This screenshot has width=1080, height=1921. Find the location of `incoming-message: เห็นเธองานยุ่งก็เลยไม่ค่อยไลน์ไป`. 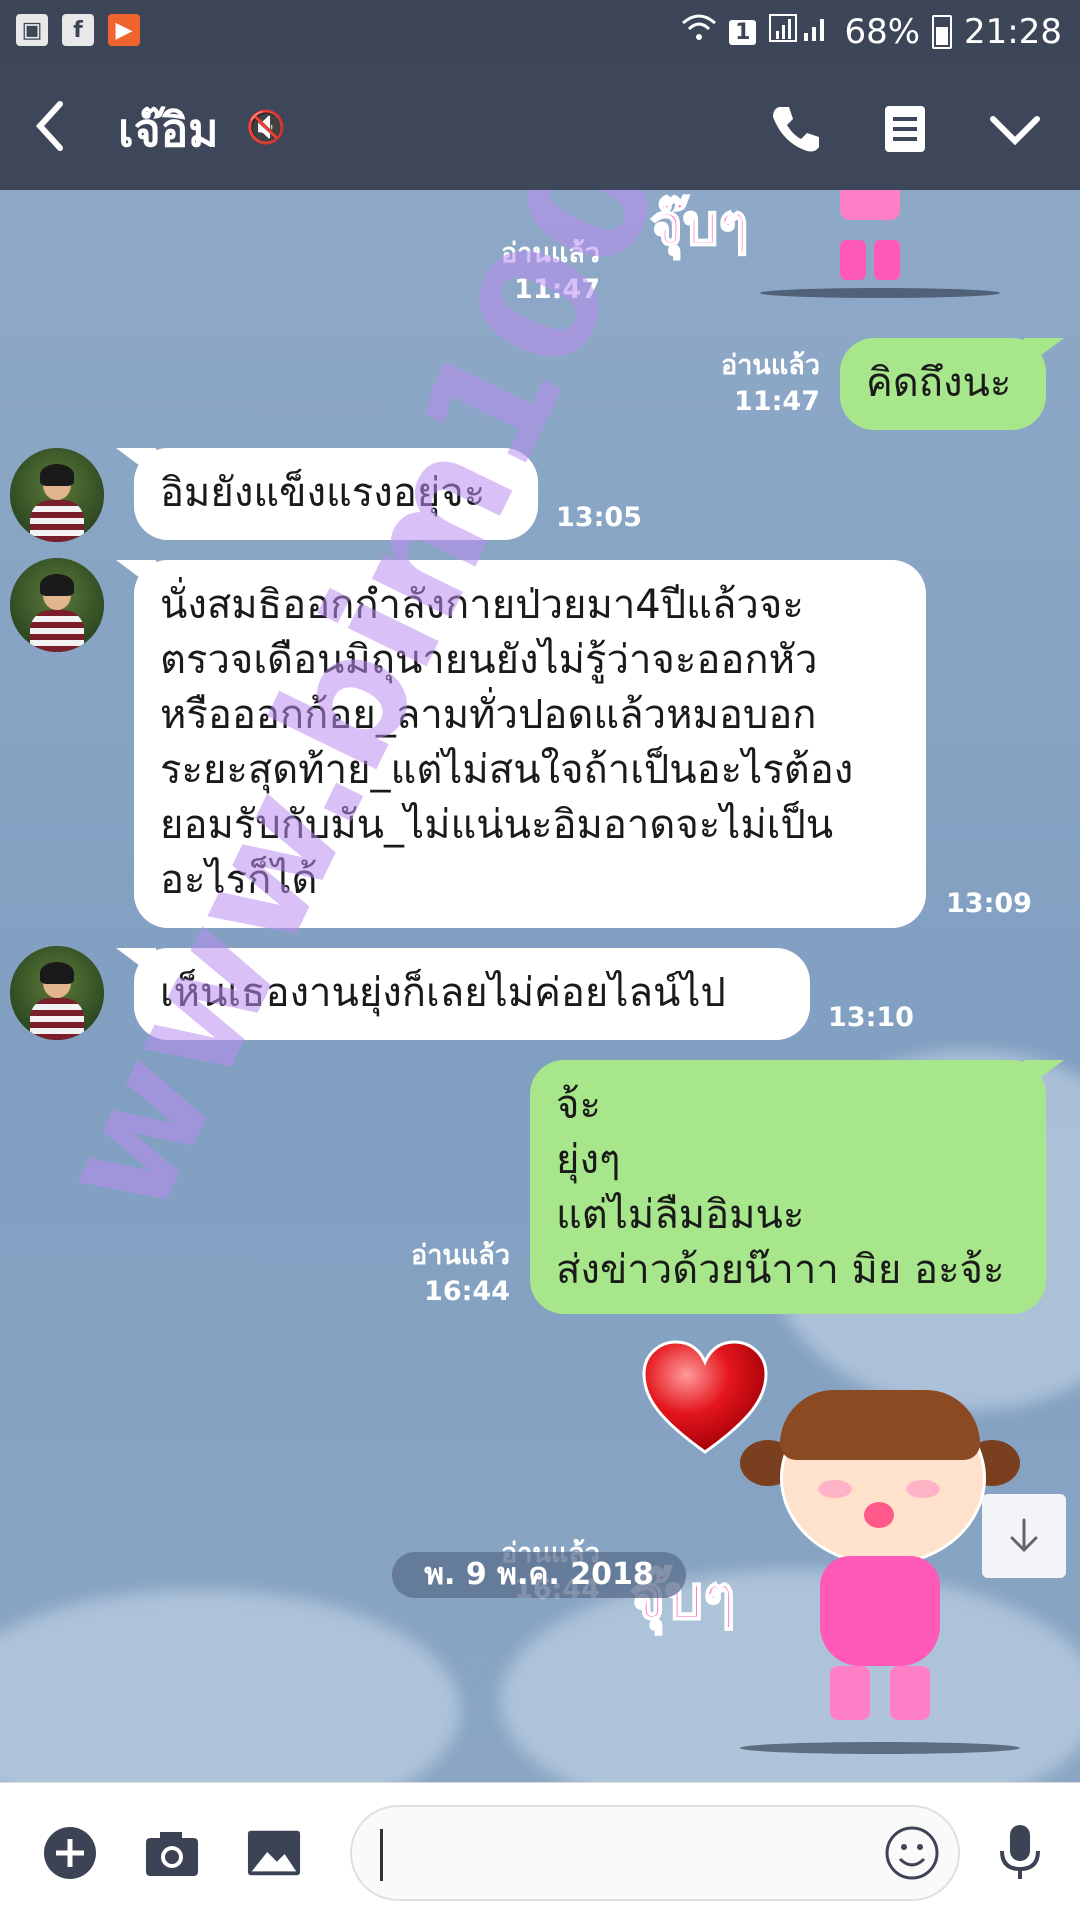

incoming-message: เห็นเธองานยุ่งก็เลยไม่ค่อยไลน์ไป is located at coordinates (472, 994).